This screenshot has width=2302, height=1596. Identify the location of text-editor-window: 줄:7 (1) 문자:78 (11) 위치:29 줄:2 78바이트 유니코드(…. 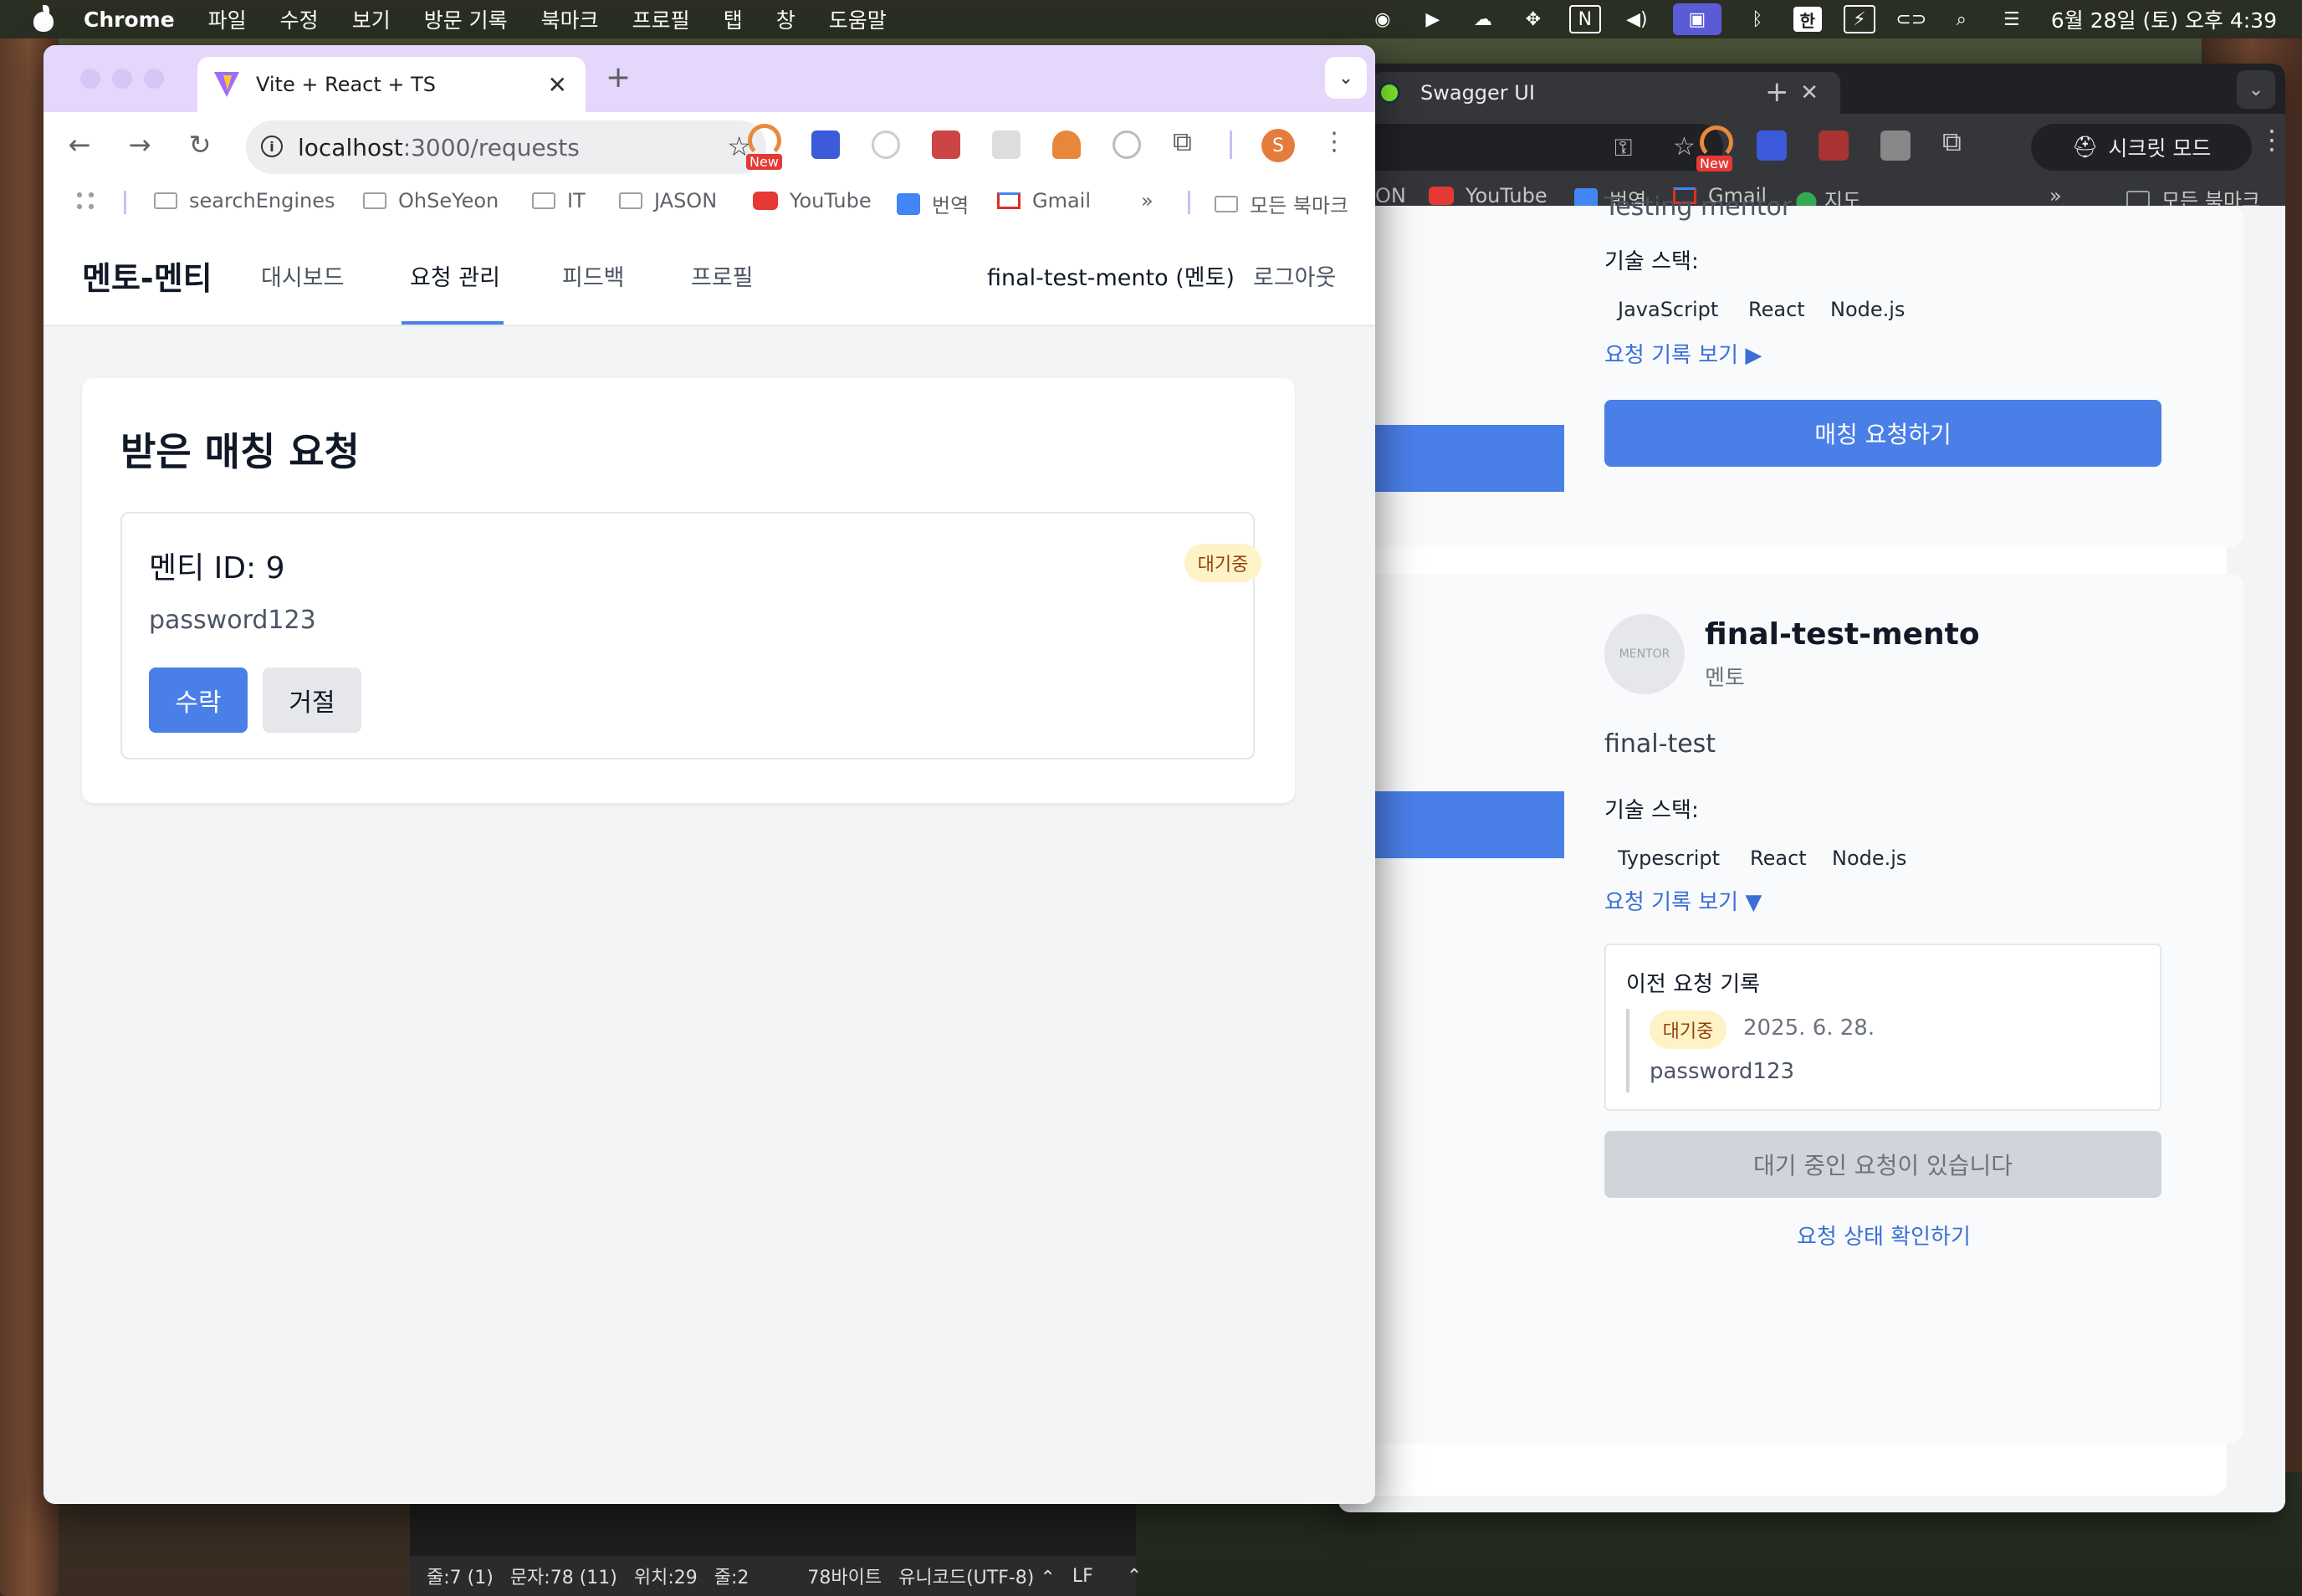
(776, 1550).